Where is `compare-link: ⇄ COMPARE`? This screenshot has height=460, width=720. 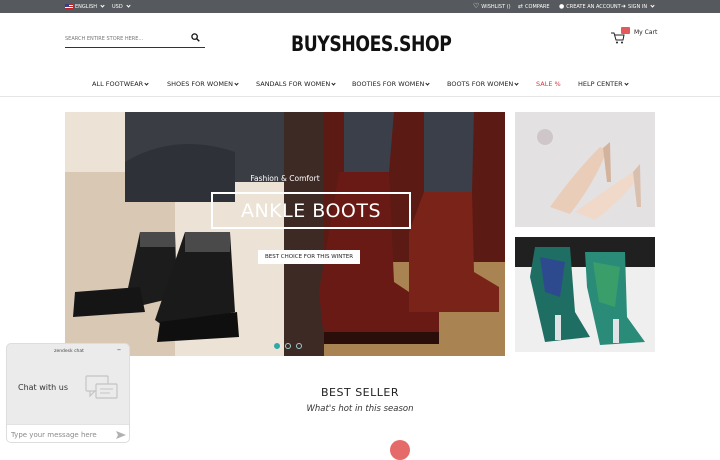
compare-link: ⇄ COMPARE is located at coordinates (534, 6).